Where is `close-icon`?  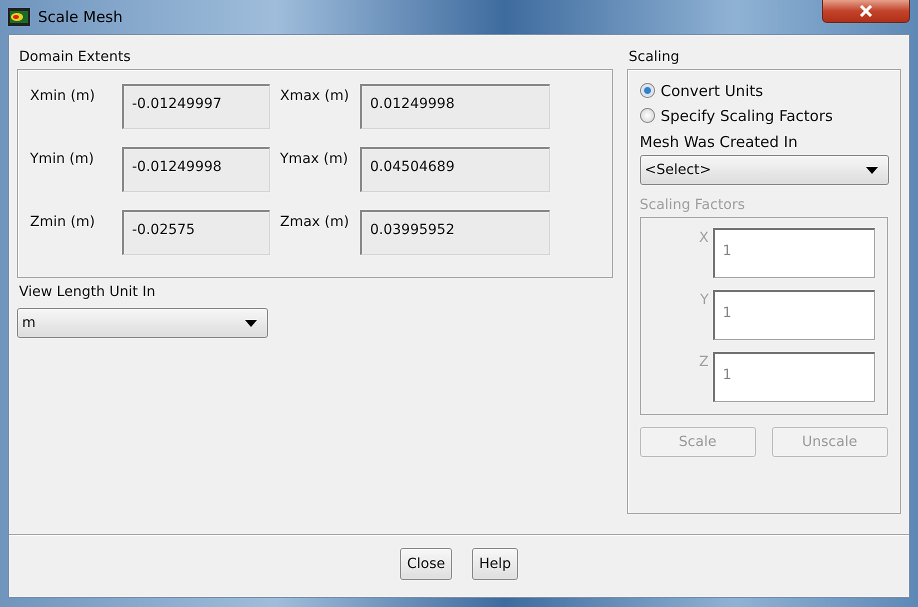
close-icon is located at coordinates (866, 11).